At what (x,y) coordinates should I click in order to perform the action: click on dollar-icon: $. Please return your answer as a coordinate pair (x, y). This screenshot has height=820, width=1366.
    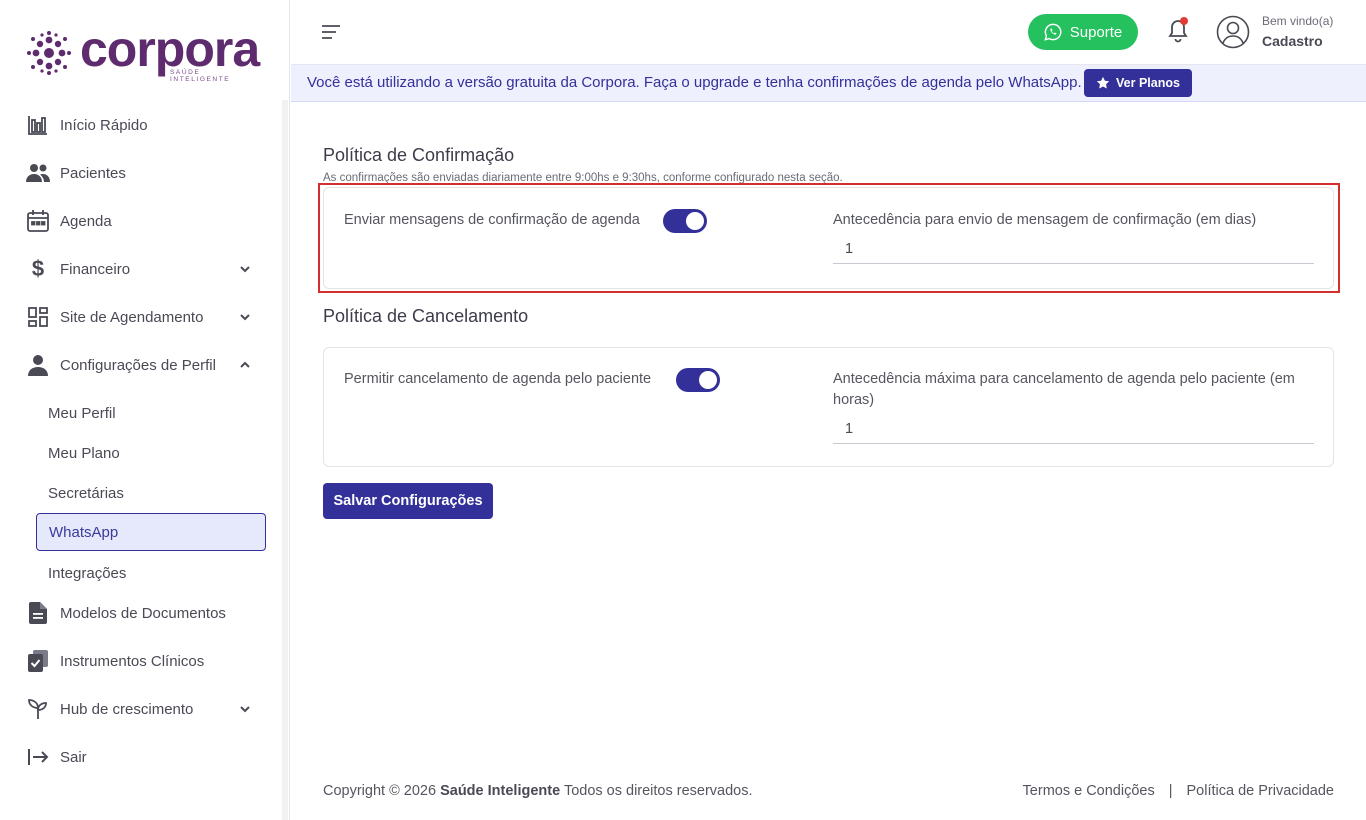
    Looking at the image, I should click on (38, 268).